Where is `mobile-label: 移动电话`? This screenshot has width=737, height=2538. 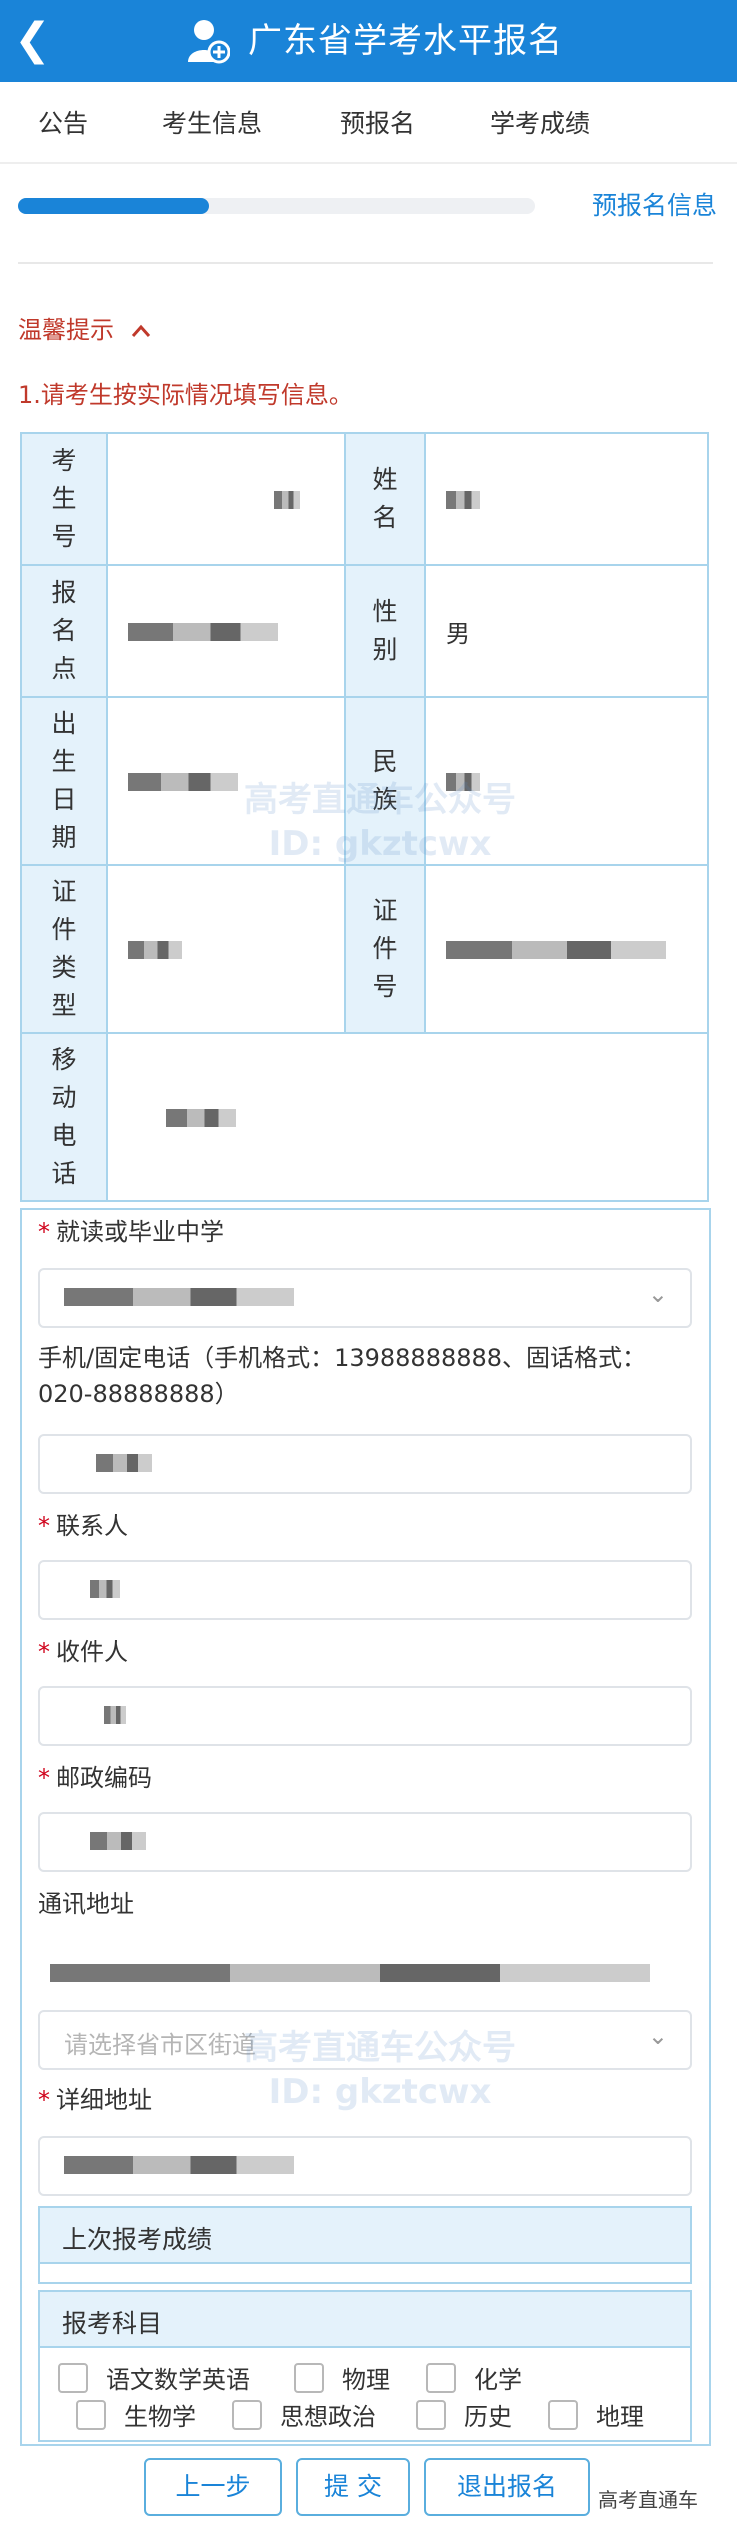
mobile-label: 移动电话 is located at coordinates (64, 1117).